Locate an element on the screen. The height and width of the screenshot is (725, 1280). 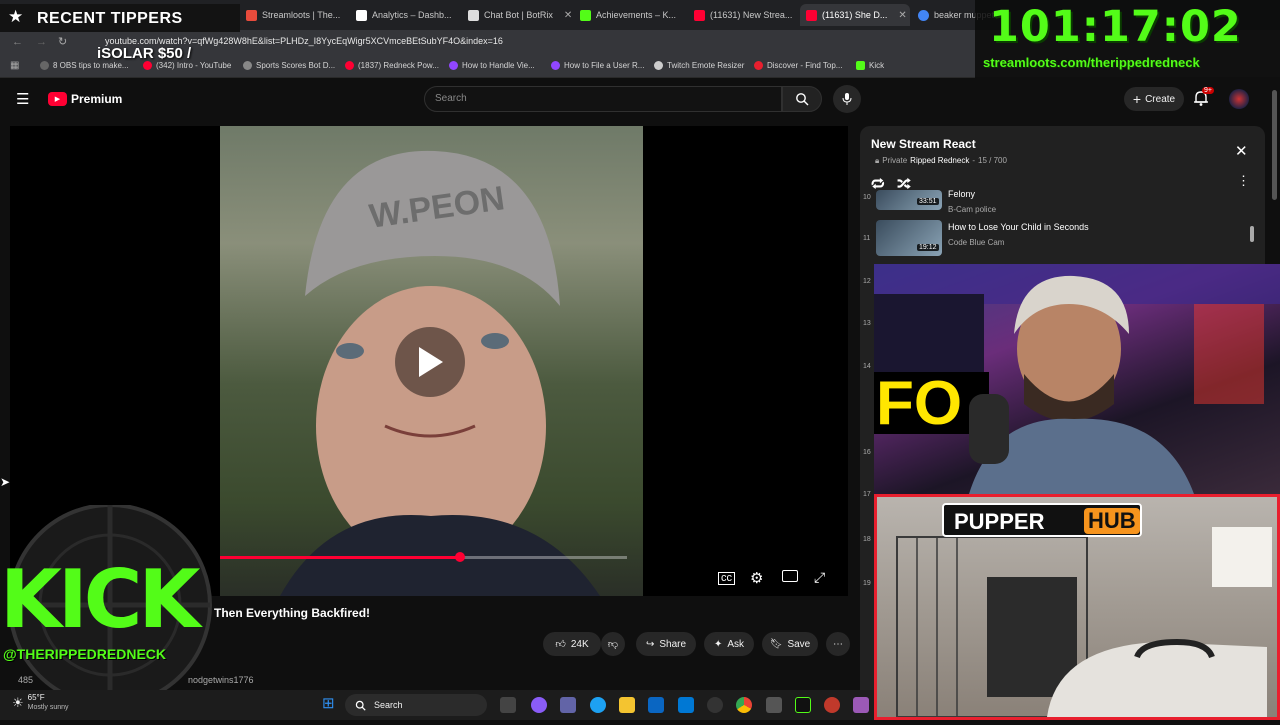
taskbar-search: Search is located at coordinates (416, 705).